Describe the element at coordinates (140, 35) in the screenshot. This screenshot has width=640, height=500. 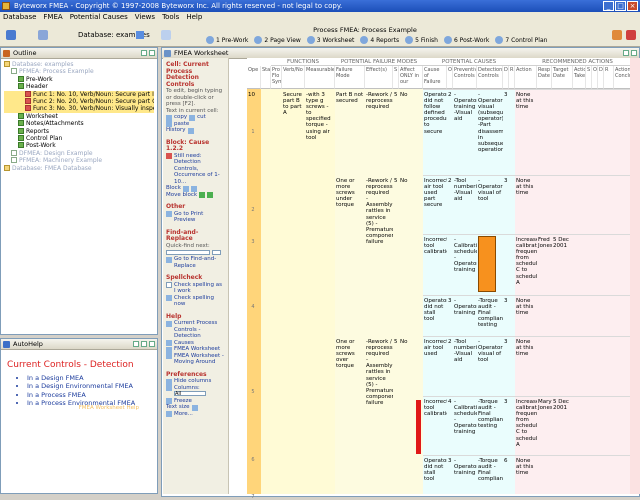
I see `database-dropdown-icon` at that location.